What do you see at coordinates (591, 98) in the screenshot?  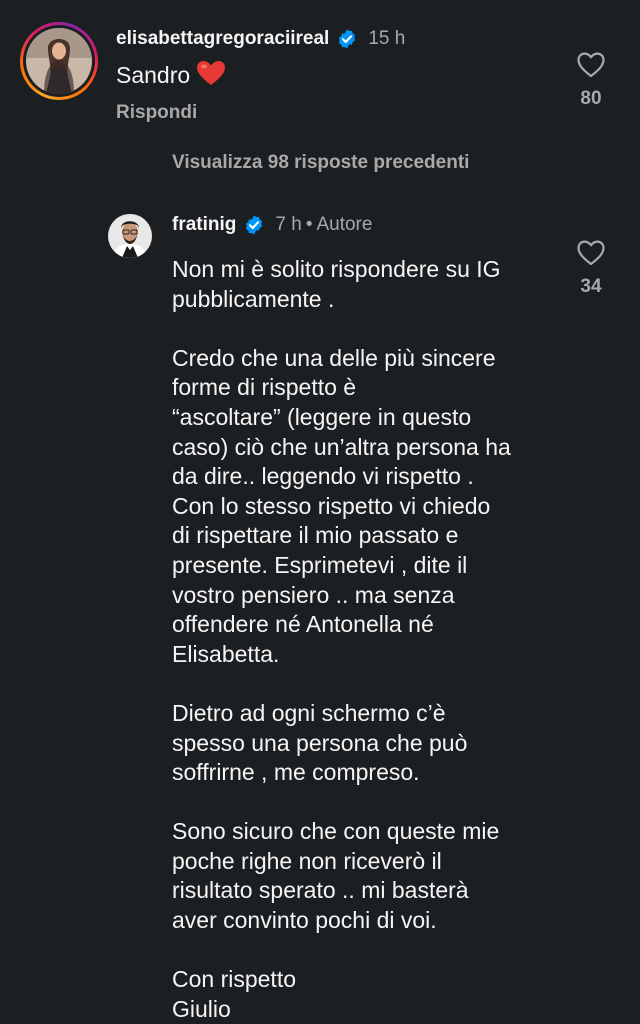 I see `like-count: 80` at bounding box center [591, 98].